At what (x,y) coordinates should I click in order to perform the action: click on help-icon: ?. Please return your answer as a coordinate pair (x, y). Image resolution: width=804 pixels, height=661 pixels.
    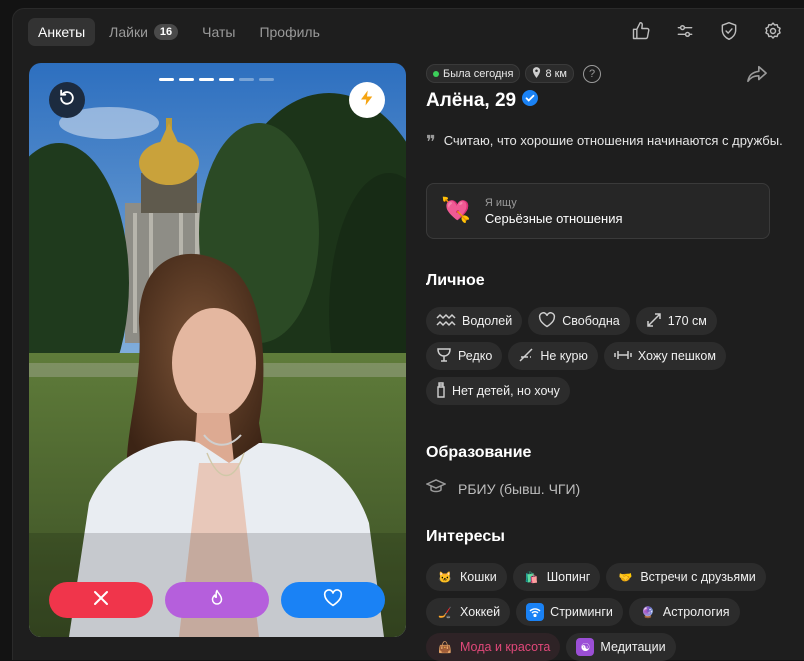
    Looking at the image, I should click on (592, 73).